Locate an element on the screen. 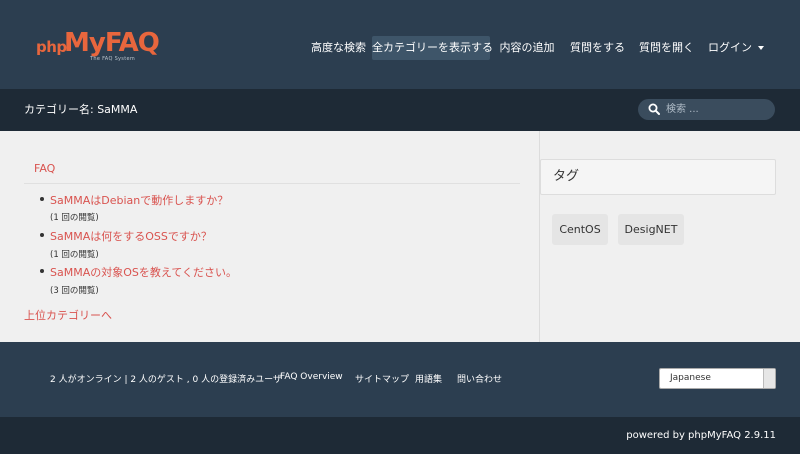  logo-php: php is located at coordinates (51, 47).